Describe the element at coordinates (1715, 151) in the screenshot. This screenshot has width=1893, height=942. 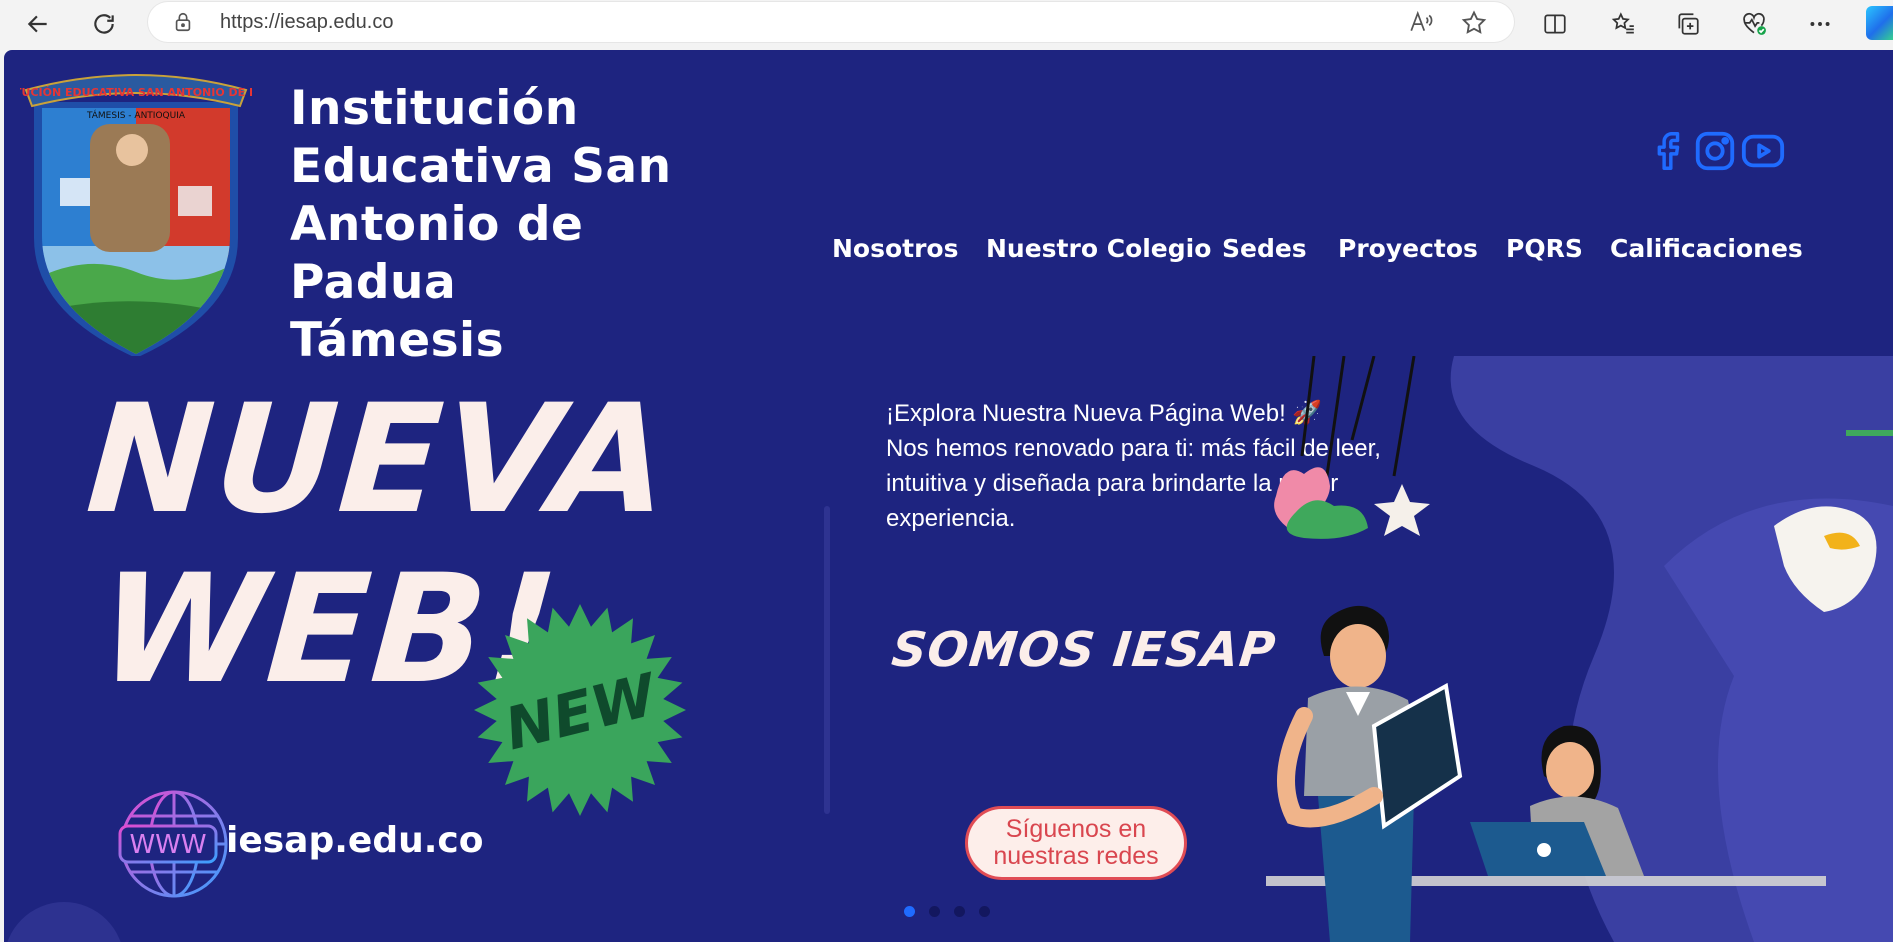
I see `instagram-icon` at that location.